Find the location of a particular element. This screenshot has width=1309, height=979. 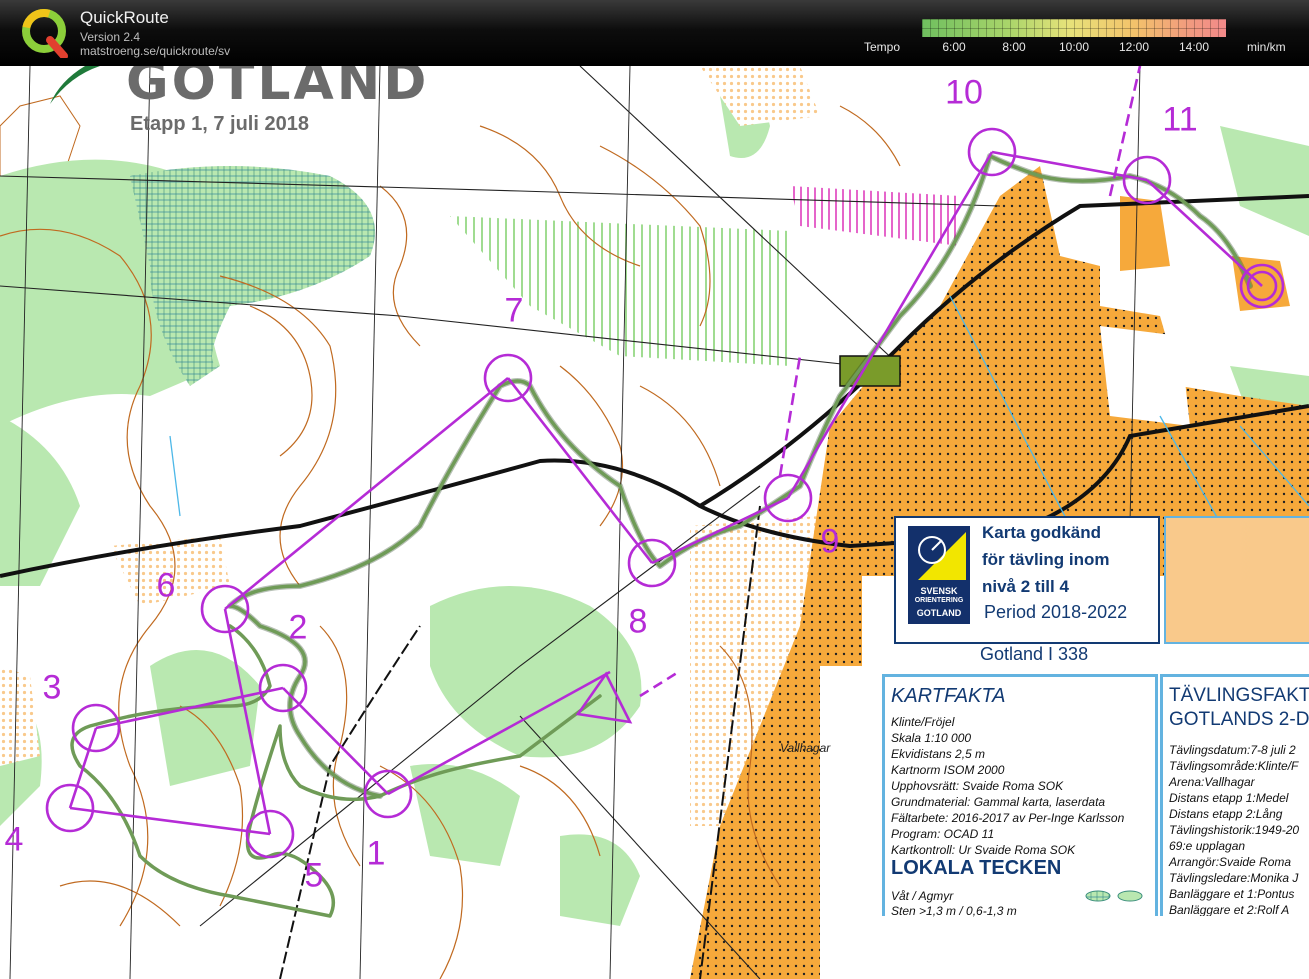

tavlingsfakta-line: Banläggare et 1:Pontus is located at coordinates (1232, 894).